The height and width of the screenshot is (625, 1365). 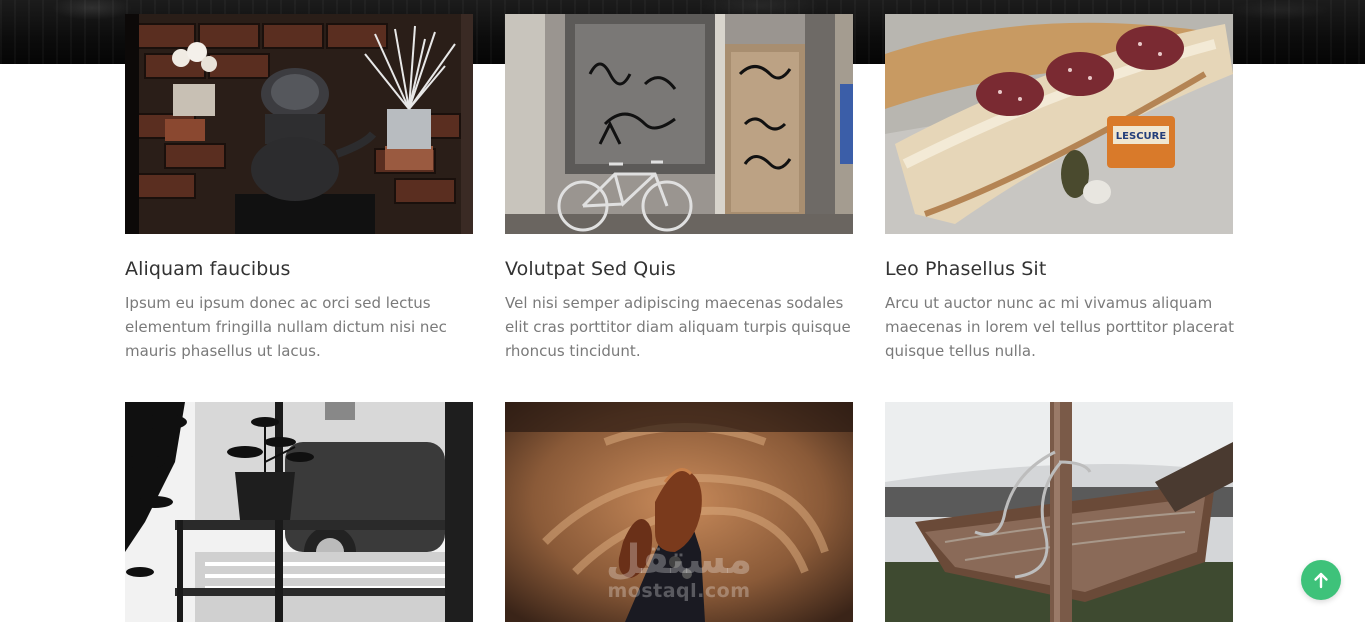 I want to click on back-to-top-button, so click(x=1321, y=580).